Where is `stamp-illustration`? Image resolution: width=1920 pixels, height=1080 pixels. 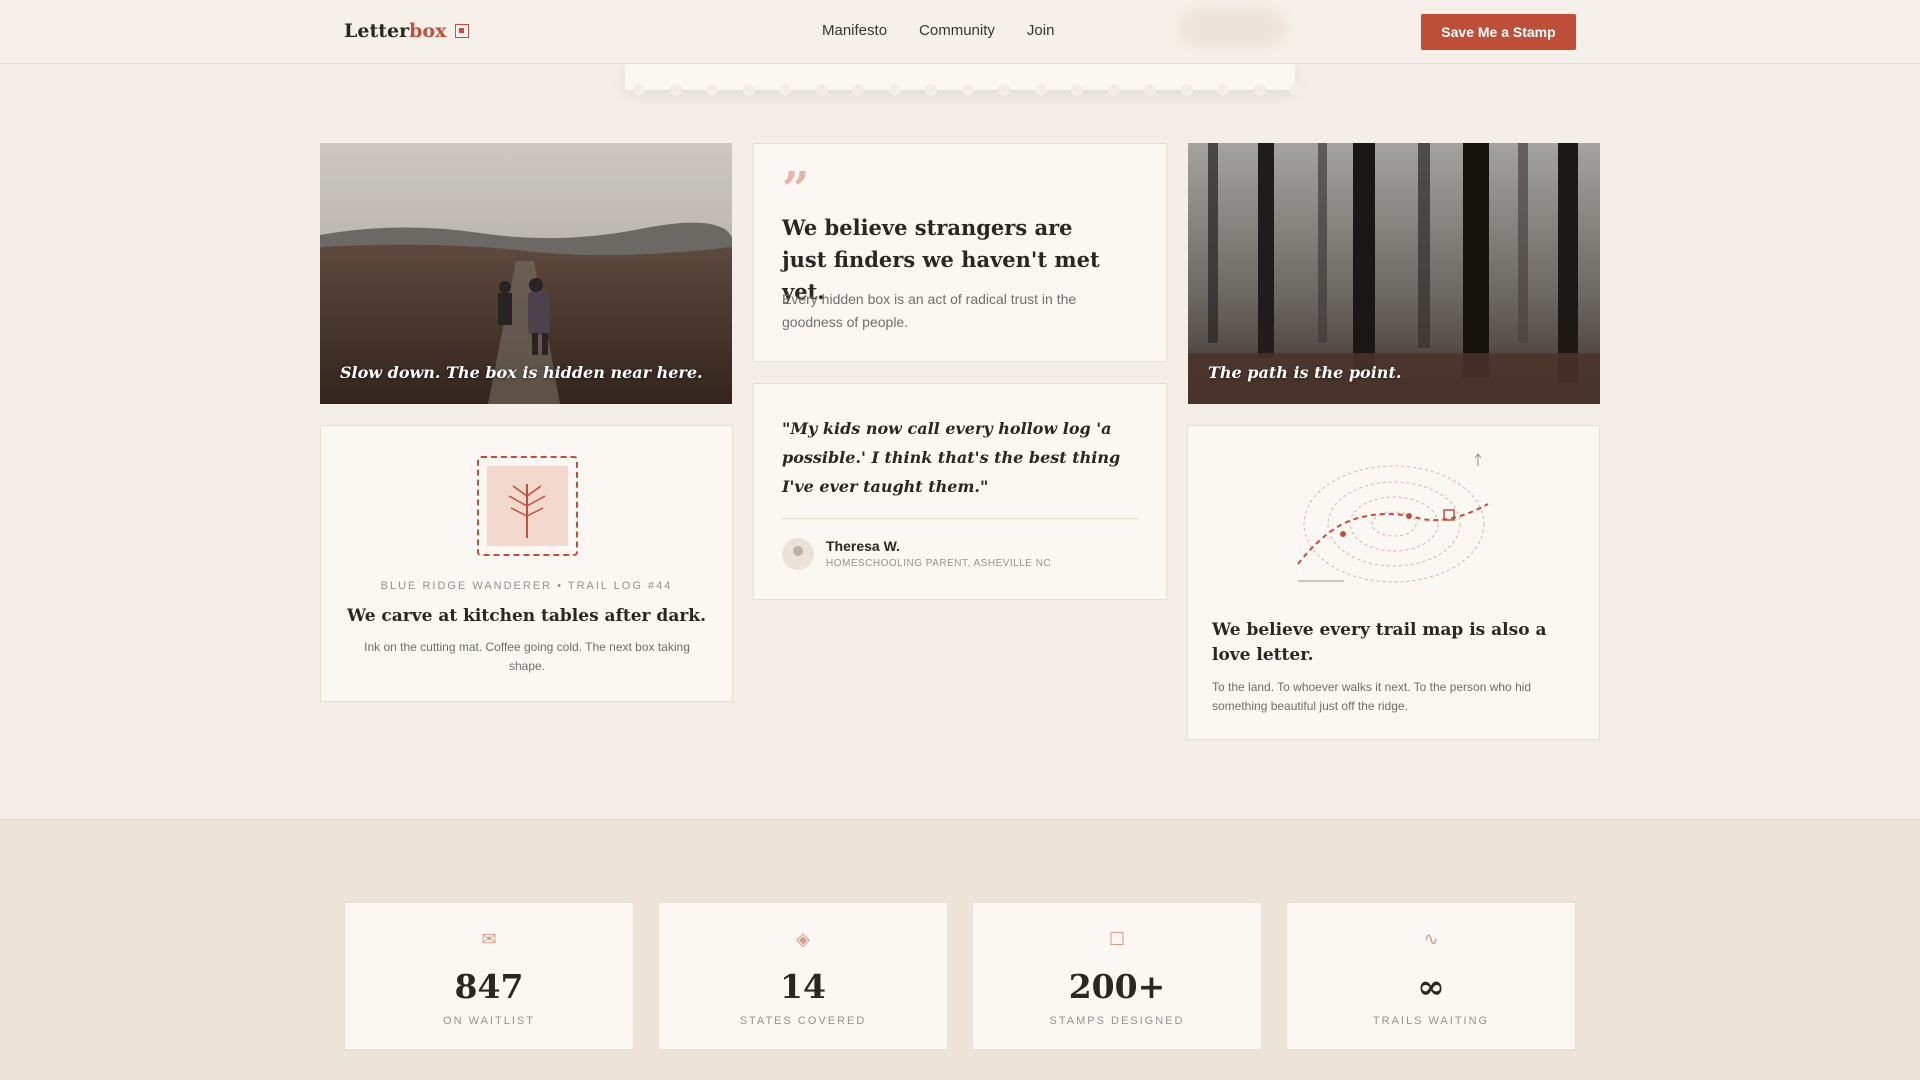 stamp-illustration is located at coordinates (527, 506).